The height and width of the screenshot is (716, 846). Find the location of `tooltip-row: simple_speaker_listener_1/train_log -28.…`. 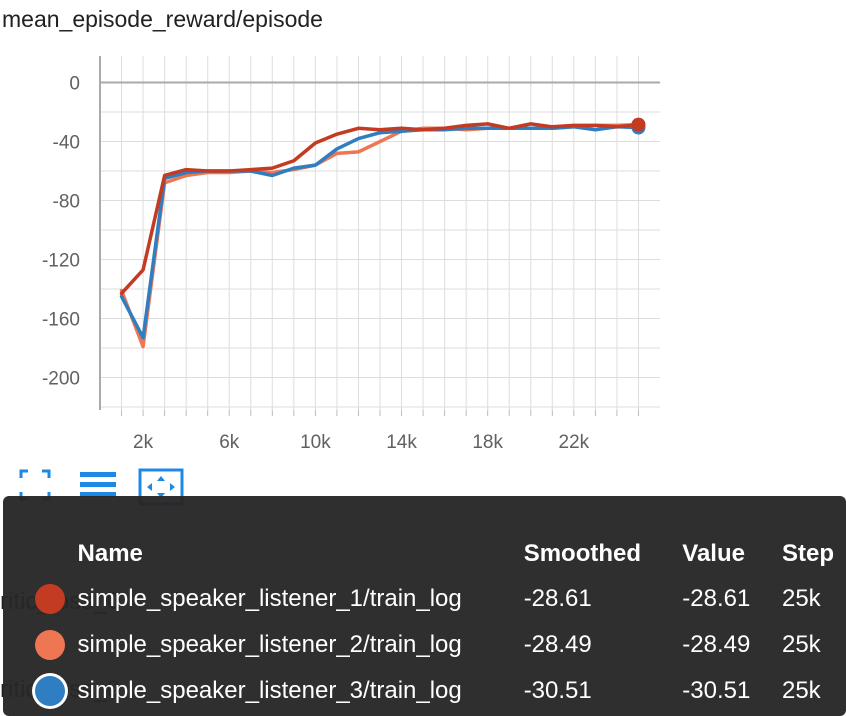

tooltip-row: simple_speaker_listener_1/train_log -28.… is located at coordinates (431, 599).